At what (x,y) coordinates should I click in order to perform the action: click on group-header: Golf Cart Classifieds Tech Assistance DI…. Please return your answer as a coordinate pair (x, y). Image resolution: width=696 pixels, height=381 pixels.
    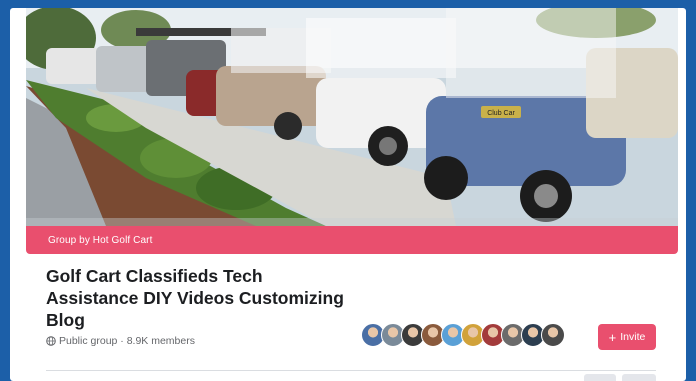
    Looking at the image, I should click on (196, 306).